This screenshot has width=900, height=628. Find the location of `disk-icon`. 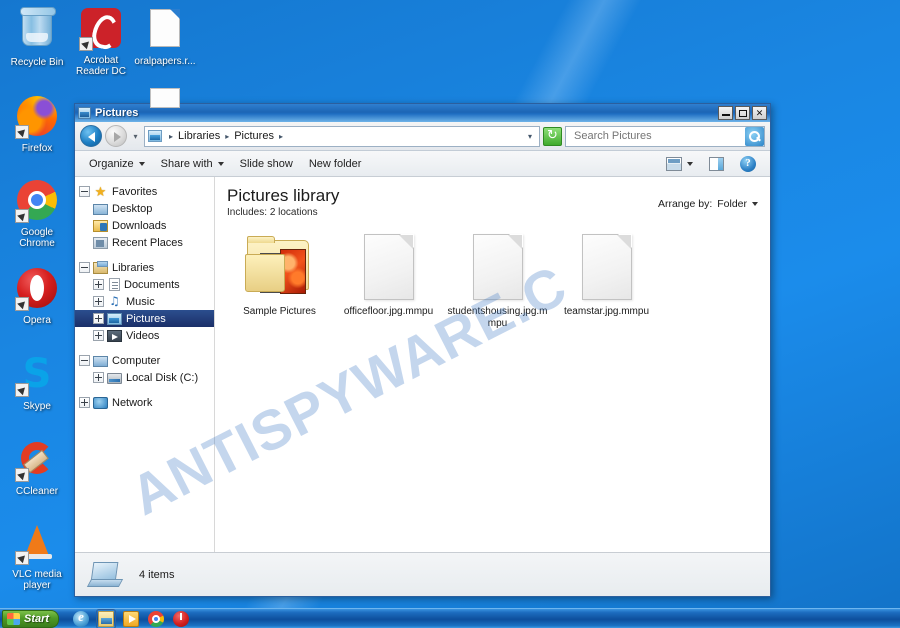

disk-icon is located at coordinates (114, 378).